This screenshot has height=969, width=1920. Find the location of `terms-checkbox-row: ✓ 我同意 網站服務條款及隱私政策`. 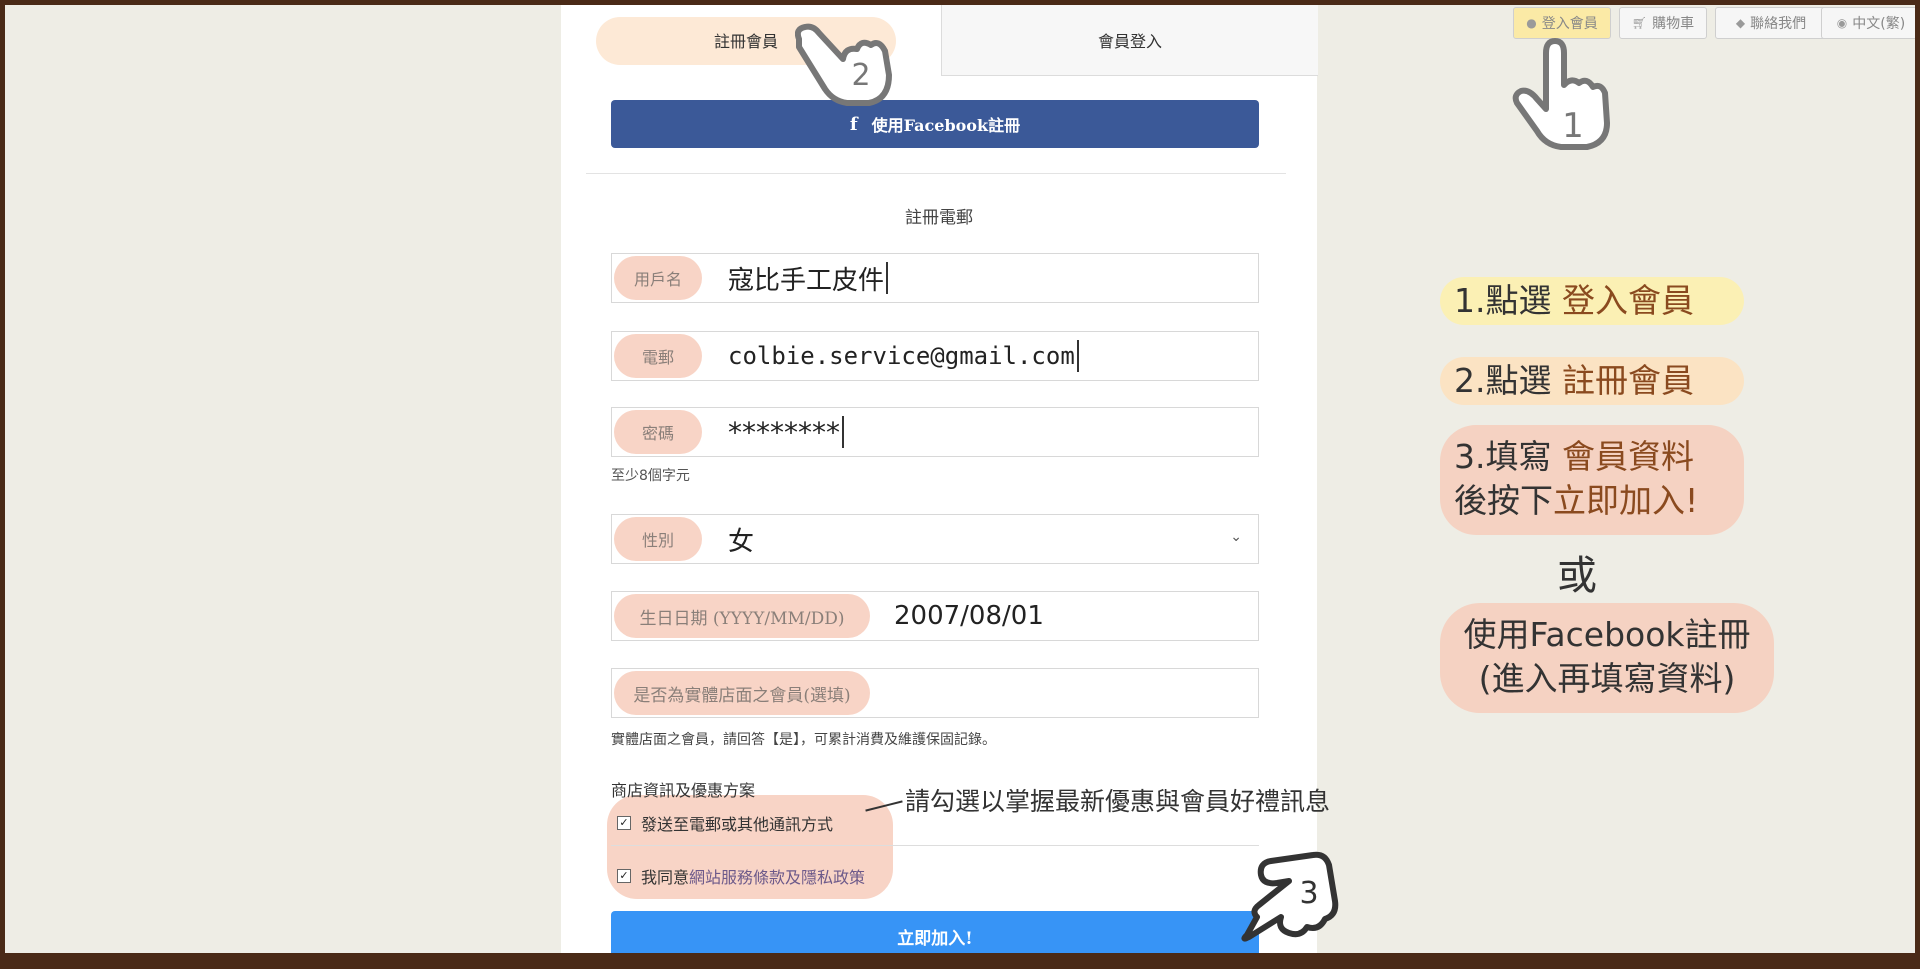

terms-checkbox-row: ✓ 我同意 網站服務條款及隱私政策 is located at coordinates (741, 876).